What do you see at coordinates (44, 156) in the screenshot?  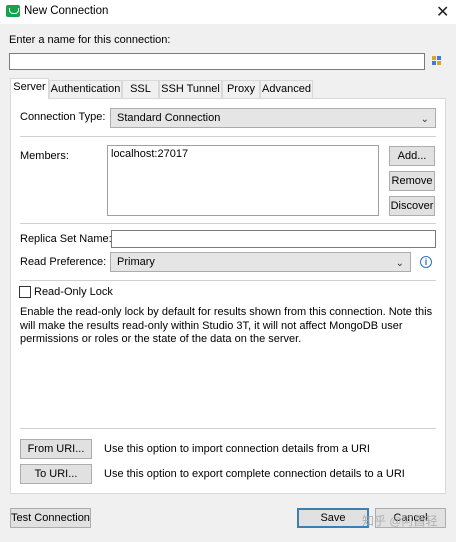 I see `members-label: Members:` at bounding box center [44, 156].